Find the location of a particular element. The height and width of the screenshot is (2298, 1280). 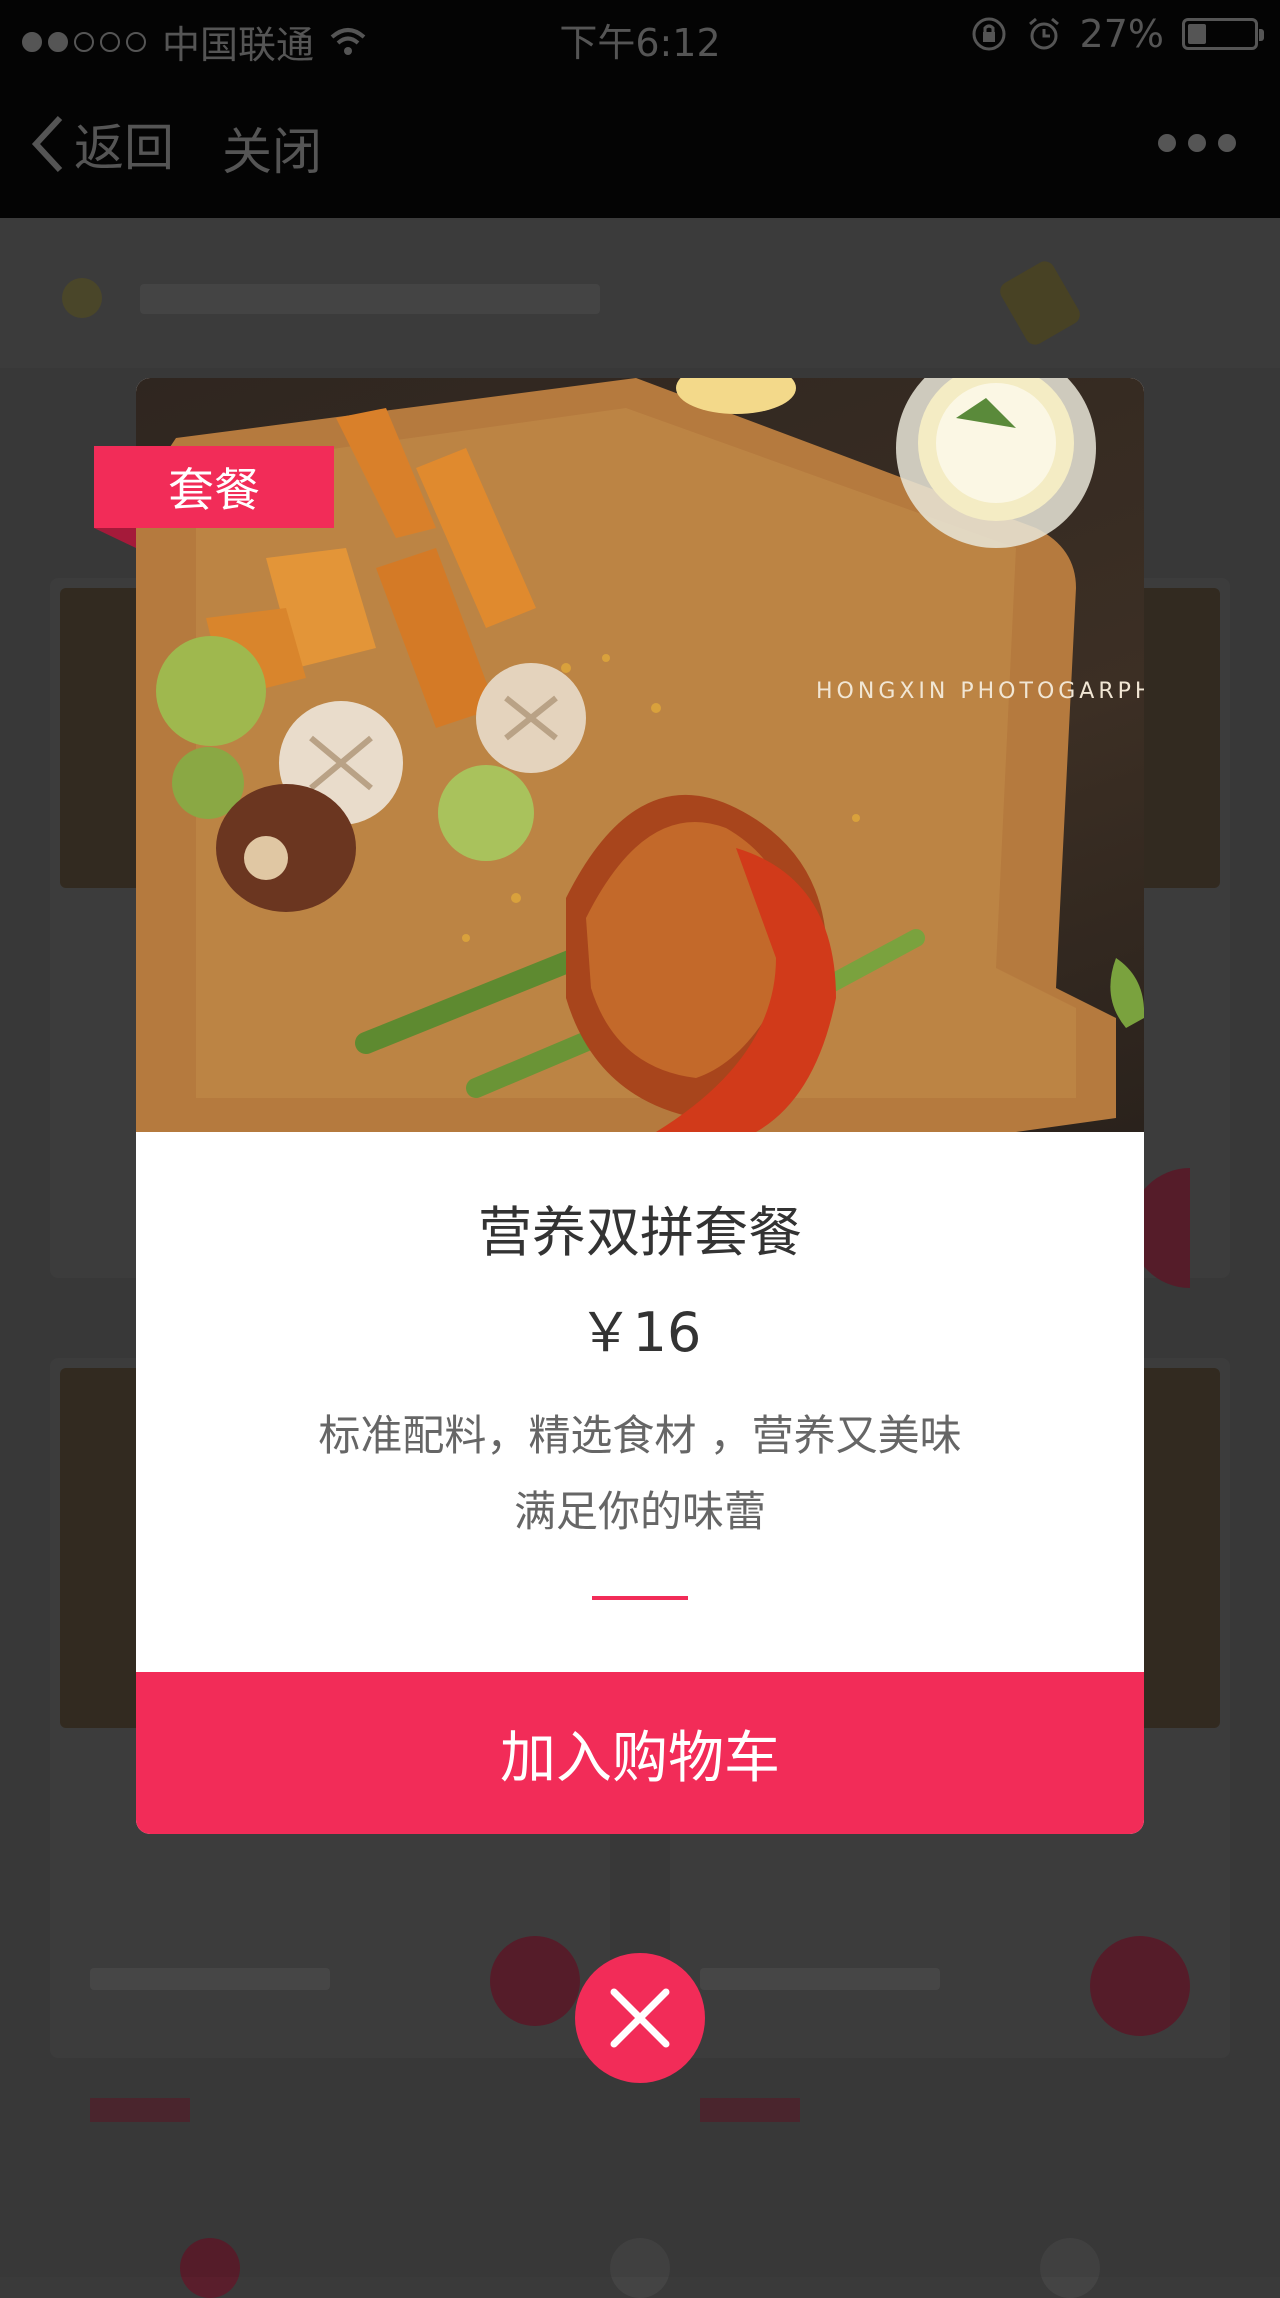

description-line-1: 标准配料，精选食材 ，营养又美味 is located at coordinates (640, 1435).